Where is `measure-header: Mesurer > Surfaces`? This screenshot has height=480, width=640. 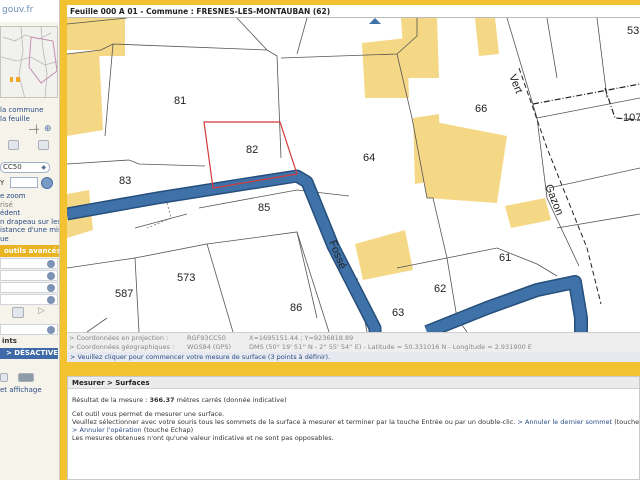
measure-header: Mesurer > Surfaces is located at coordinates (353, 383).